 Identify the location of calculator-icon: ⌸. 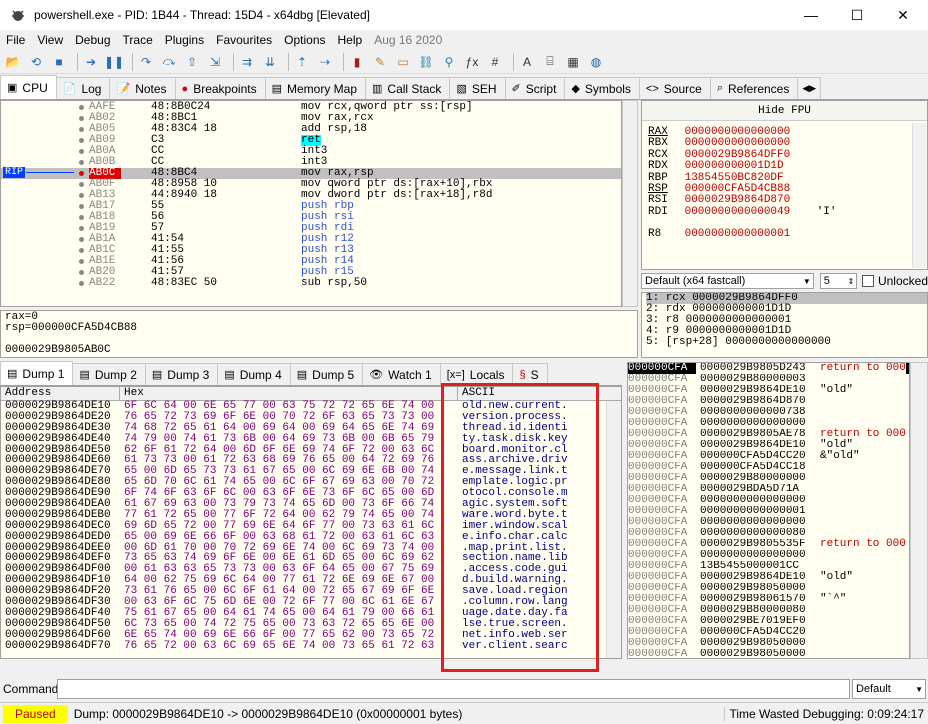
(550, 62).